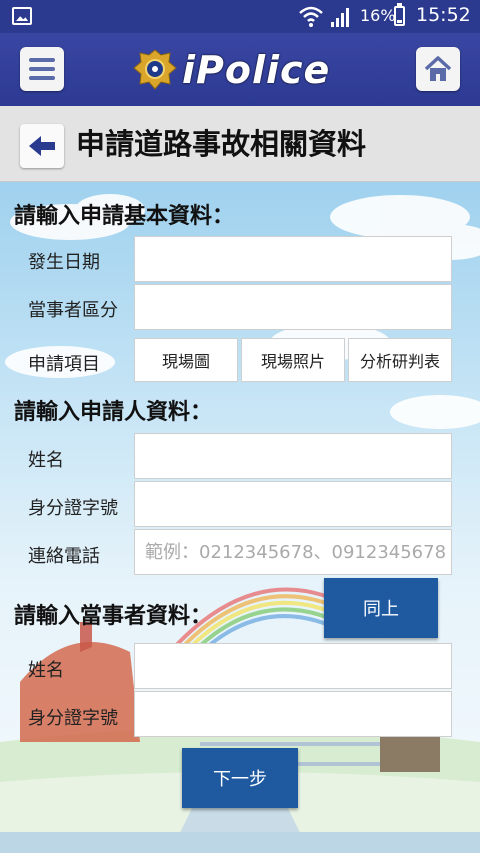 This screenshot has width=480, height=853. I want to click on home-button, so click(438, 69).